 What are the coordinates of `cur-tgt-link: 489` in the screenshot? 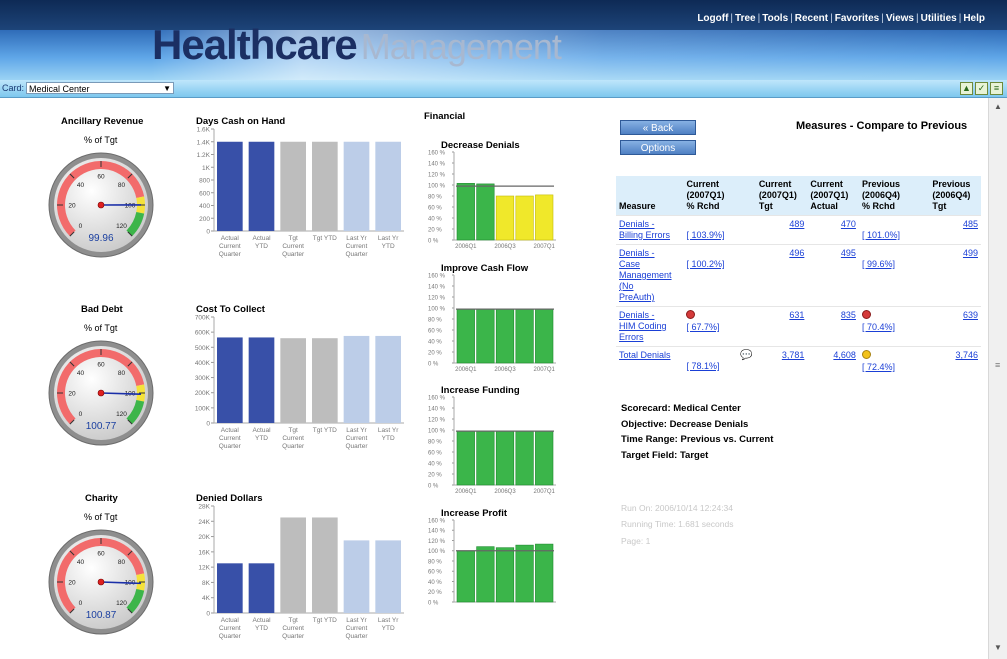 It's located at (796, 224).